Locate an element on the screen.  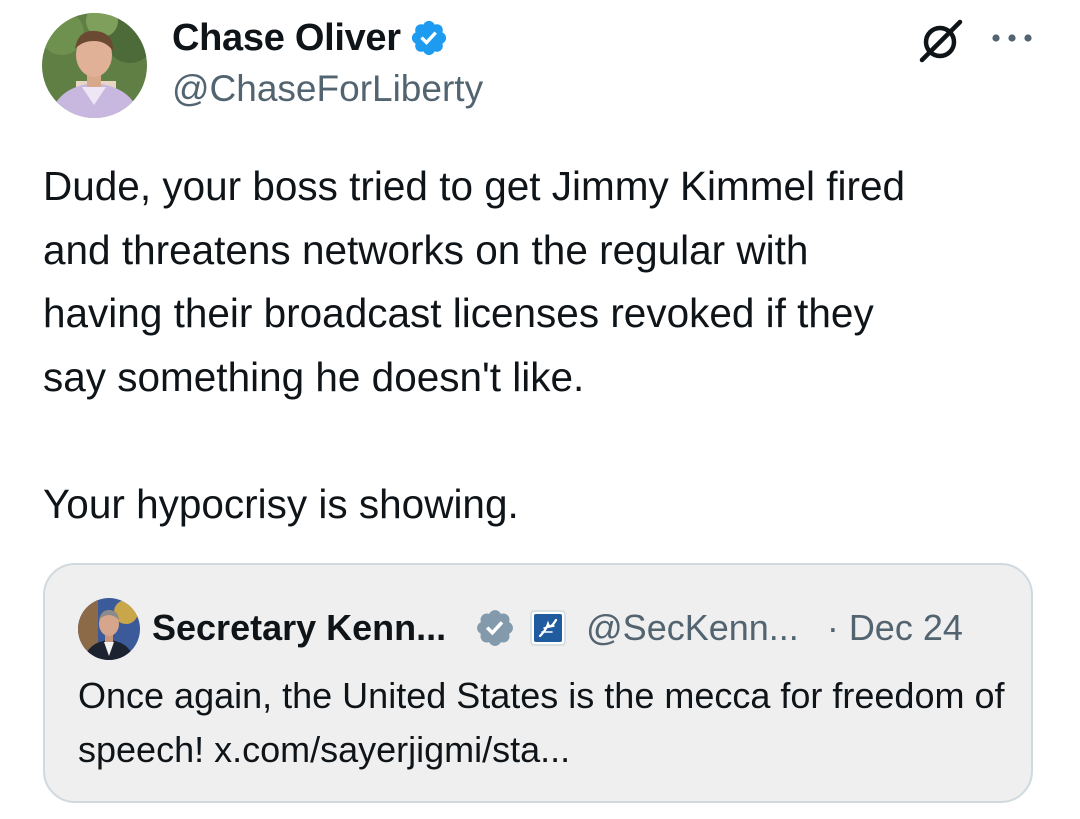
author-handle: @ChaseForLiberty is located at coordinates (327, 89).